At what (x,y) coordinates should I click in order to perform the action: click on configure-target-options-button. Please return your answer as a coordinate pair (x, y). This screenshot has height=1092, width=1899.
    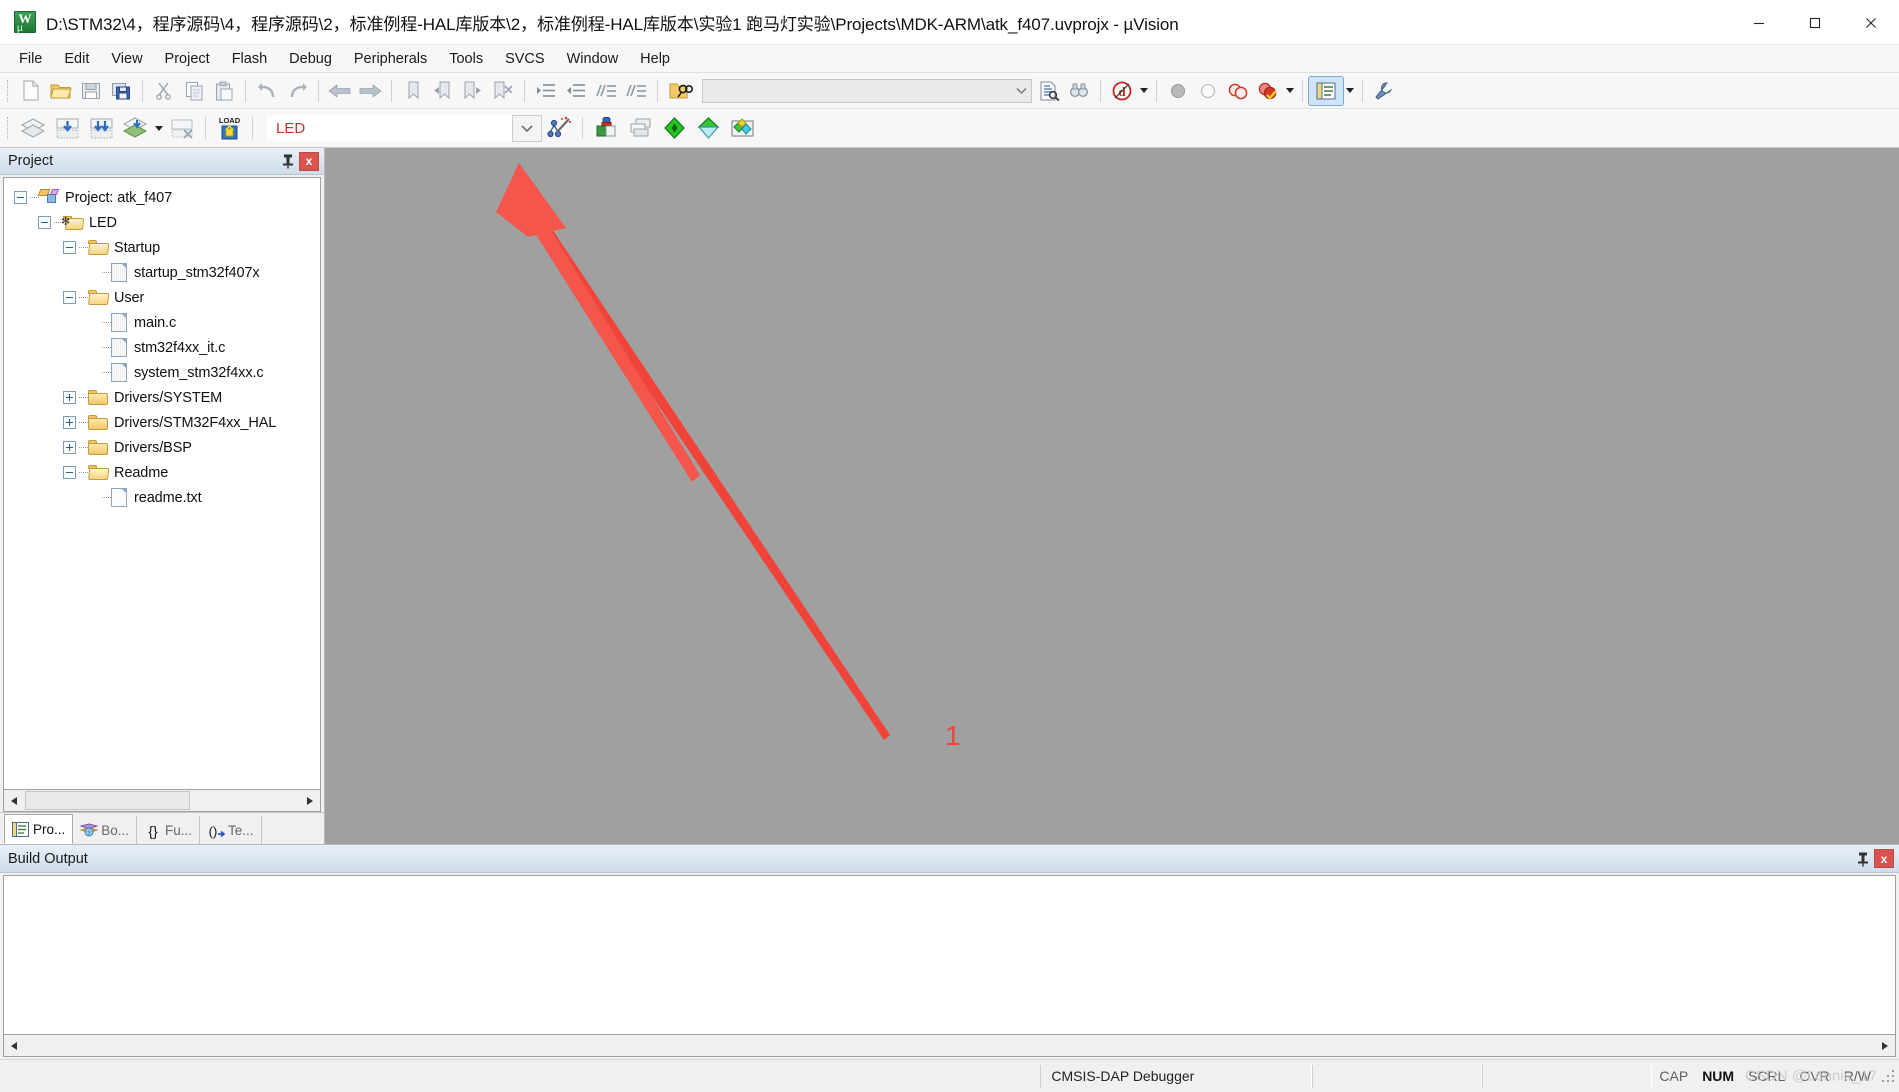
    Looking at the image, I should click on (559, 128).